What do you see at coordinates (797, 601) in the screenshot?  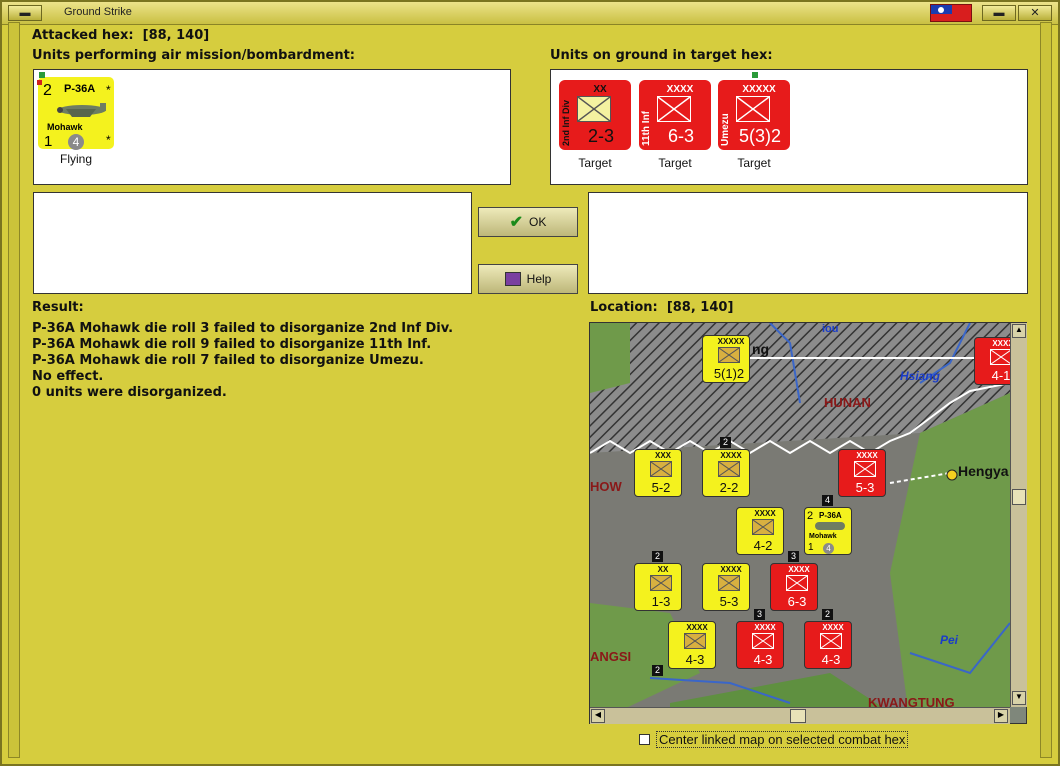 I see `map-unit-strength: 6-3` at bounding box center [797, 601].